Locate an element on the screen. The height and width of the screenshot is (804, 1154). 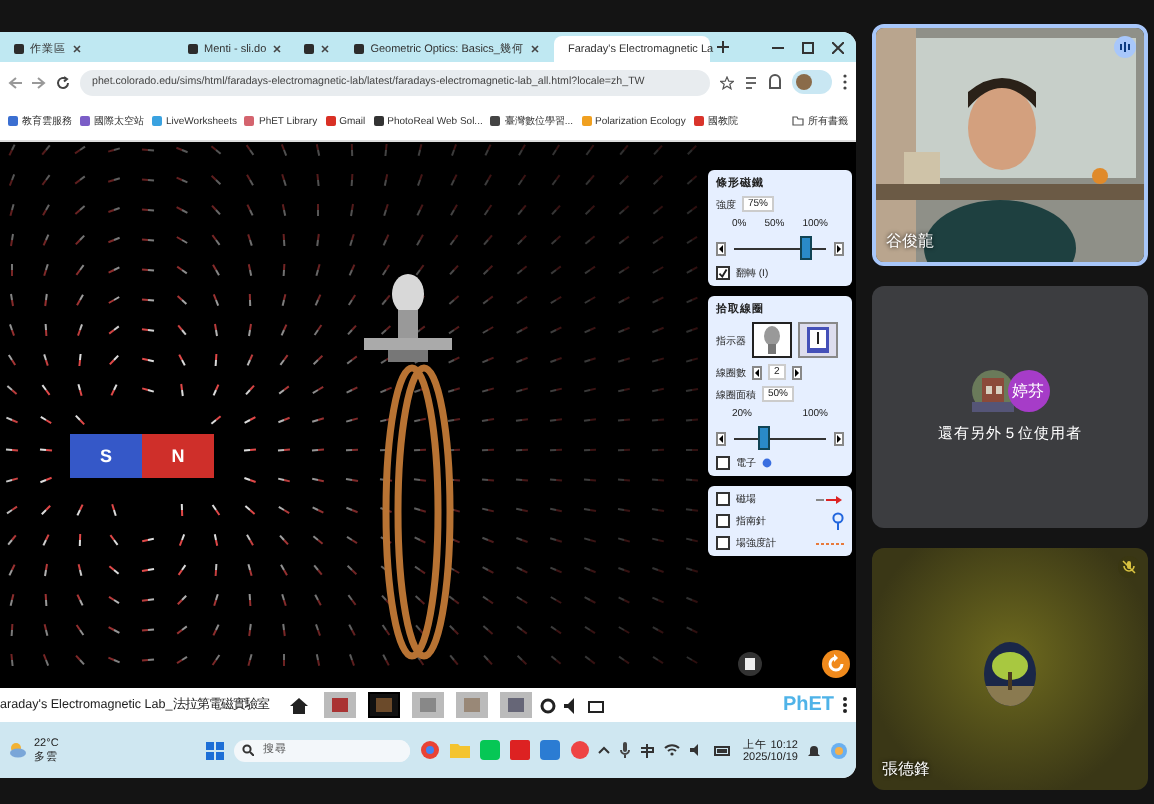
participant-name: 張德鋒 is located at coordinates (906, 769).